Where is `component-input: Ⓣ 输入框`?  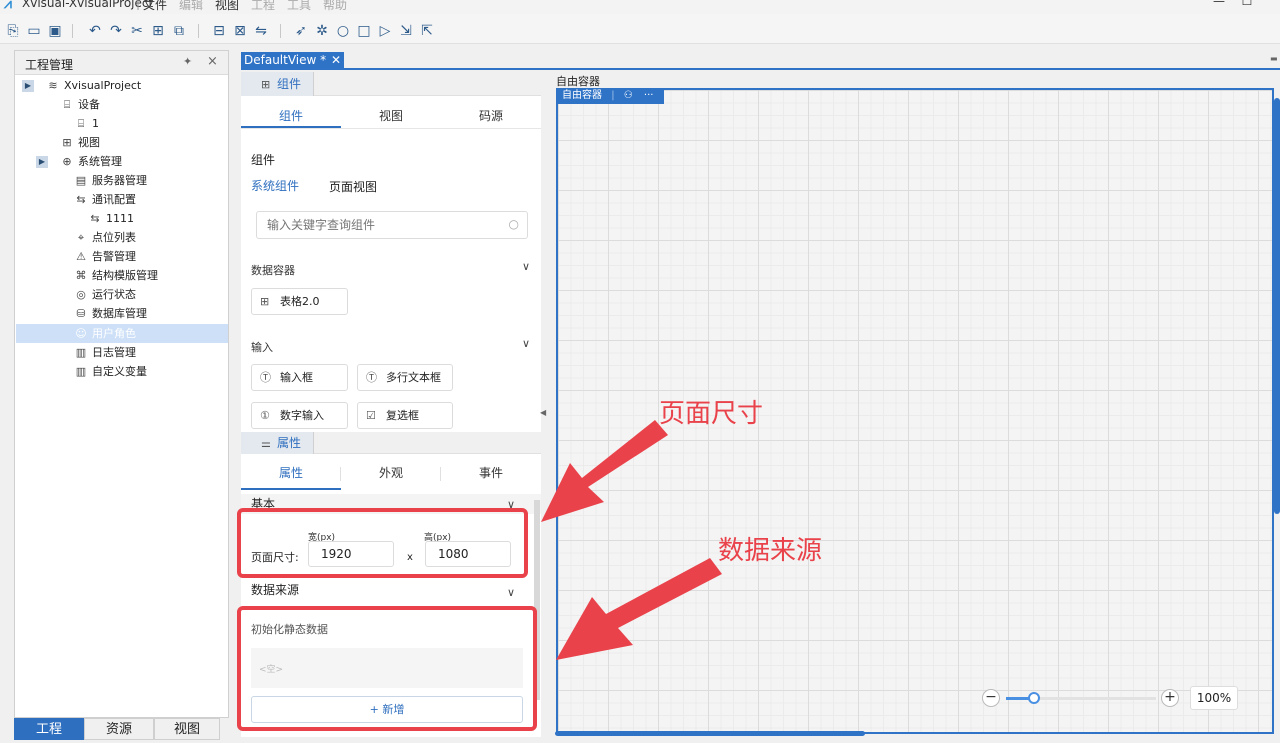 component-input: Ⓣ 输入框 is located at coordinates (299, 377).